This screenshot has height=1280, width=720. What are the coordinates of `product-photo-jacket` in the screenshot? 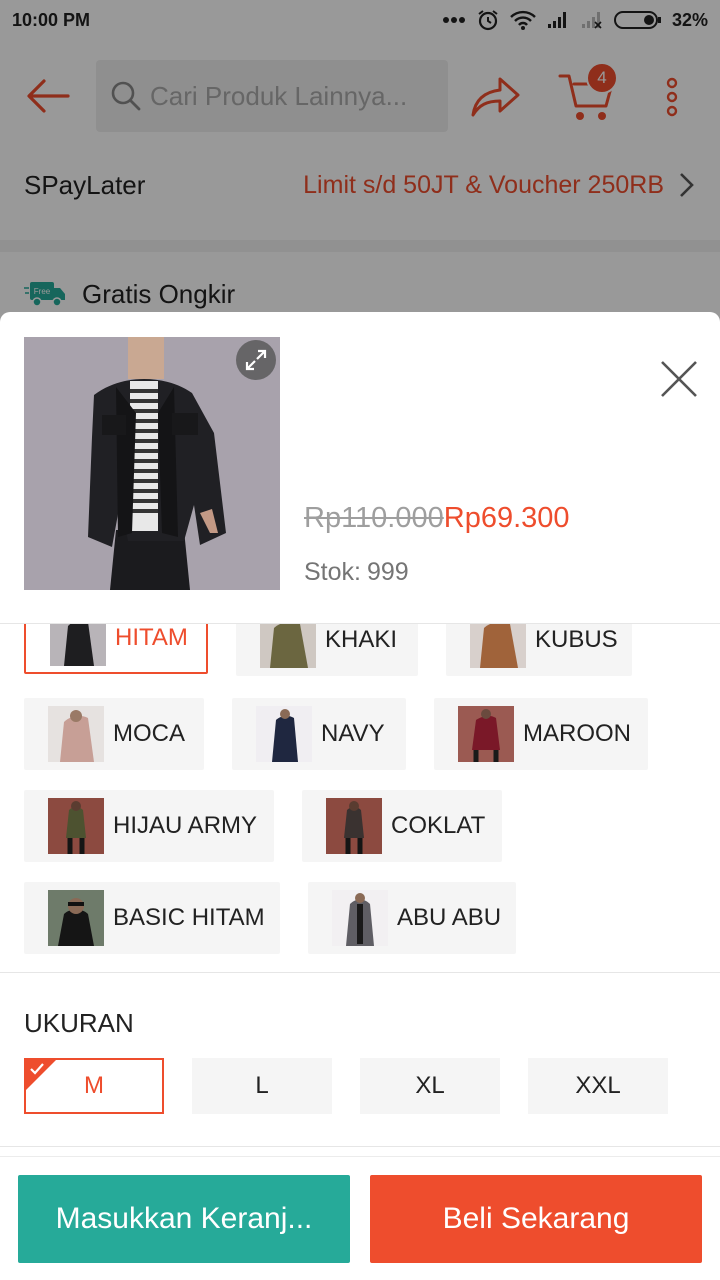 It's located at (152, 463).